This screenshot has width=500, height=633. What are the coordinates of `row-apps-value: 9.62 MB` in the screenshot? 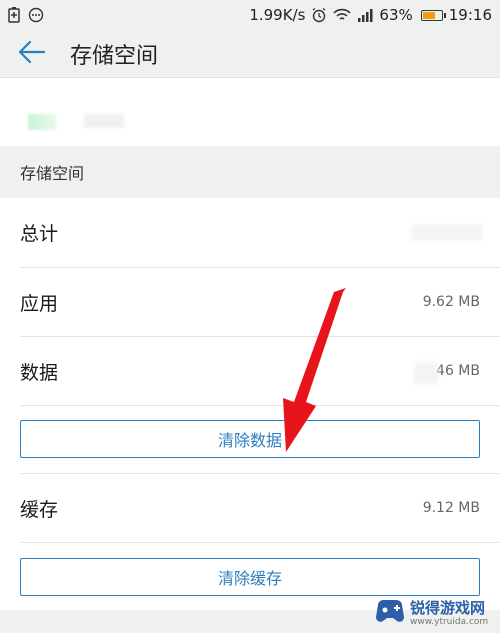 It's located at (451, 302).